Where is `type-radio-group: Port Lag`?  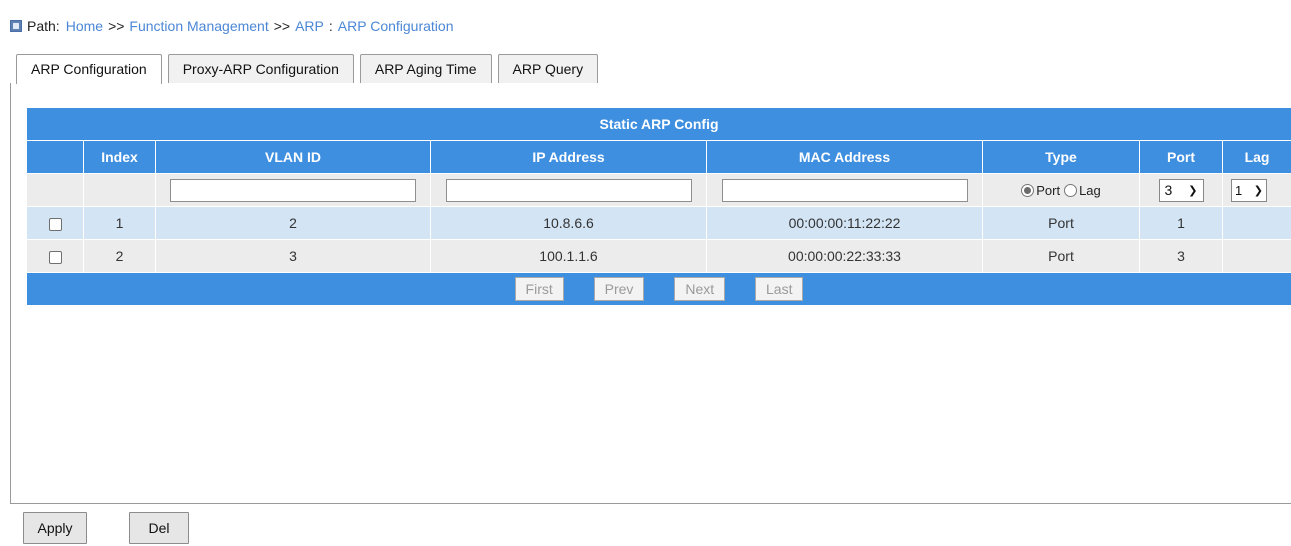
type-radio-group: Port Lag is located at coordinates (1061, 190).